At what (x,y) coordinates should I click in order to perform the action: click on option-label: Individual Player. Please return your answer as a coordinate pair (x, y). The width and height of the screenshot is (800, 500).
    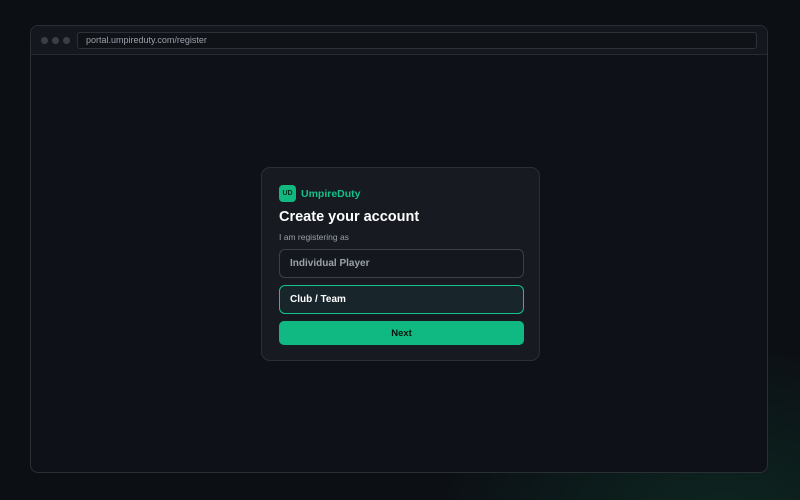
    Looking at the image, I should click on (330, 263).